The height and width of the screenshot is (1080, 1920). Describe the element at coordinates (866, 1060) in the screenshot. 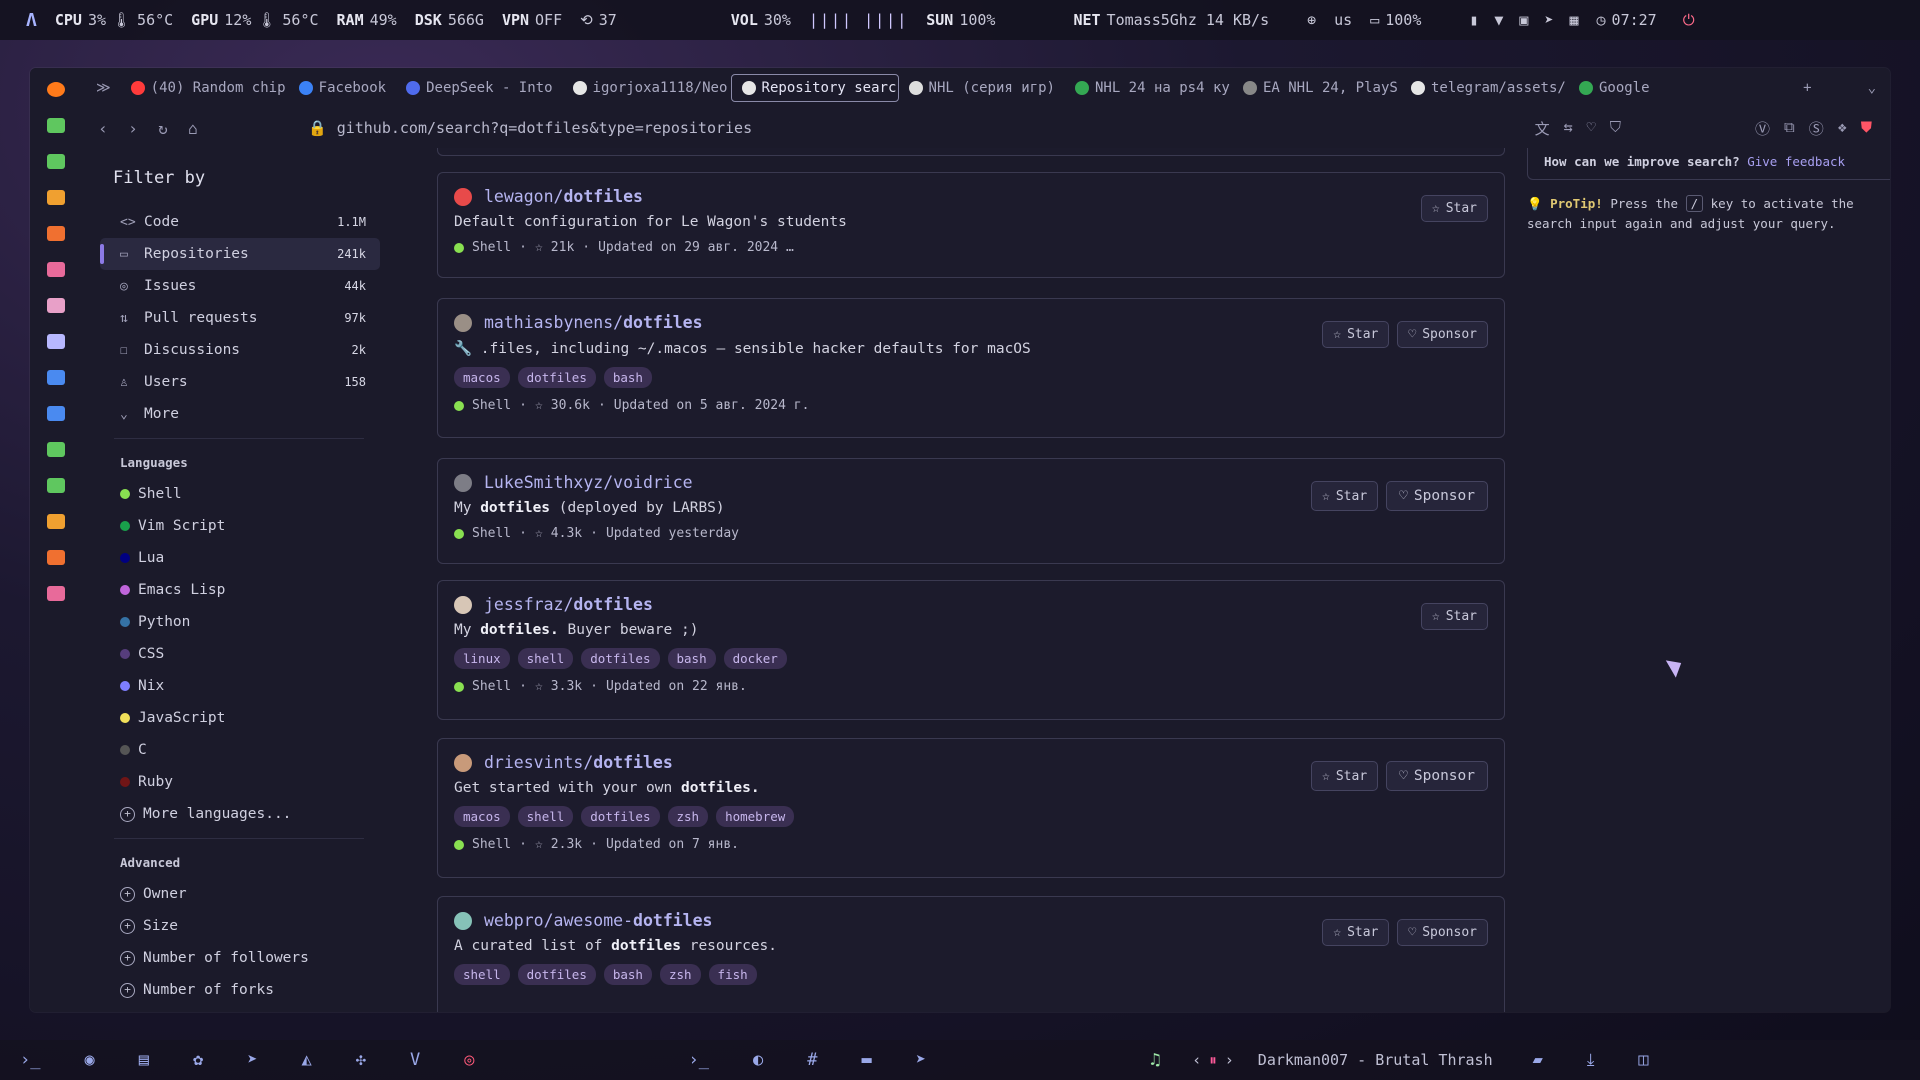

I see `folder-window-icon: ▬` at that location.